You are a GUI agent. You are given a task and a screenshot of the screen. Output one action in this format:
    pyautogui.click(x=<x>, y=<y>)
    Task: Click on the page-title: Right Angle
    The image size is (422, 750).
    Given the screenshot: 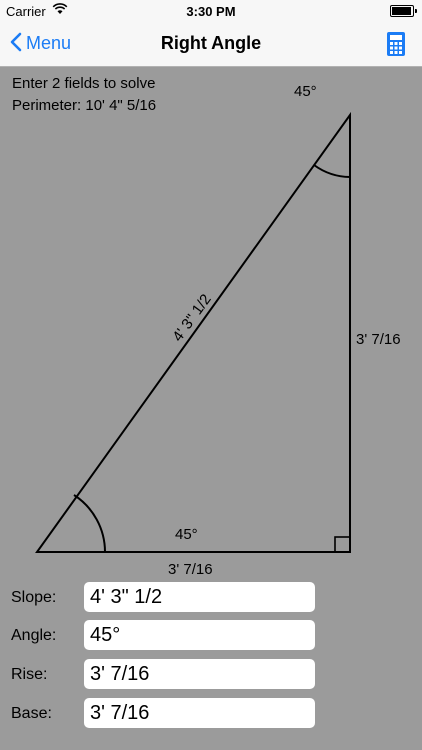 What is the action you would take?
    pyautogui.click(x=211, y=43)
    